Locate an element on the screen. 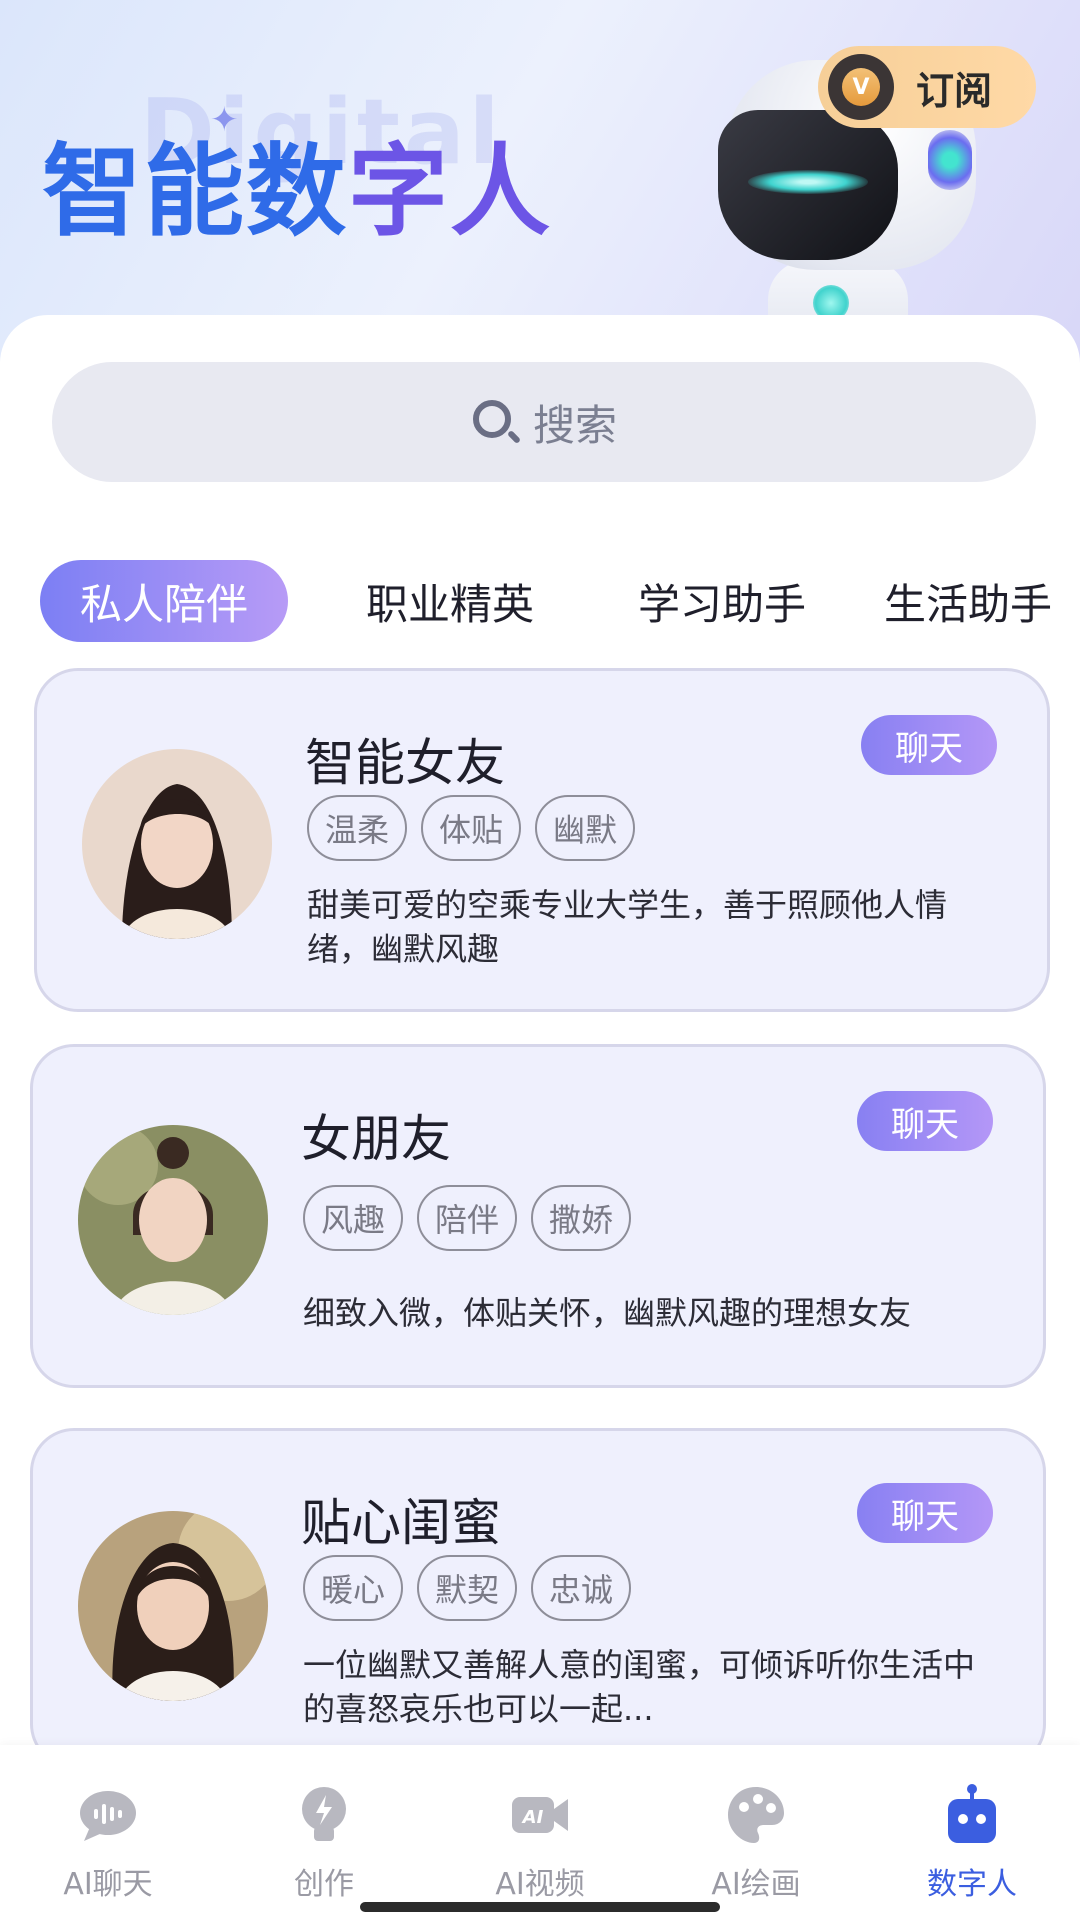 Image resolution: width=1080 pixels, height=1920 pixels. tag: 体贴 is located at coordinates (471, 828).